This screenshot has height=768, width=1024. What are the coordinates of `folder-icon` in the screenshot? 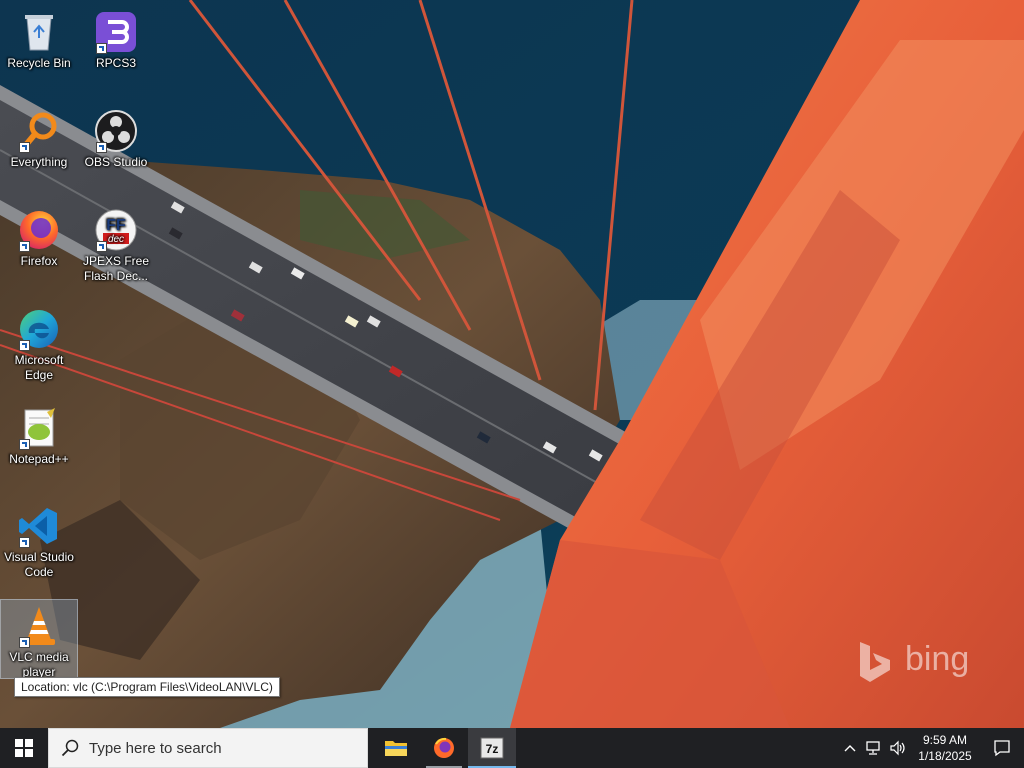 It's located at (396, 748).